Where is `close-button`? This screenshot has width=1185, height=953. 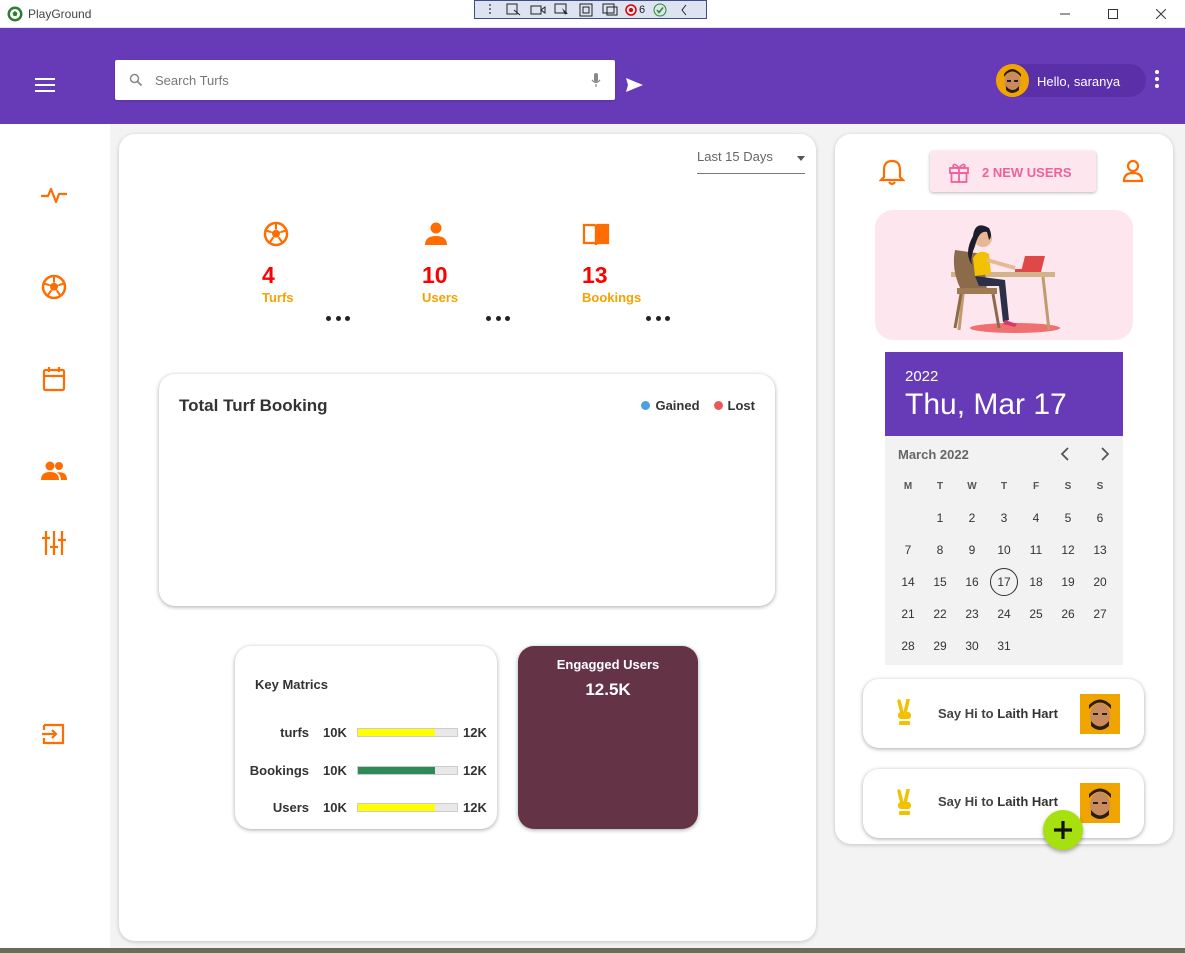
close-button is located at coordinates (1161, 14).